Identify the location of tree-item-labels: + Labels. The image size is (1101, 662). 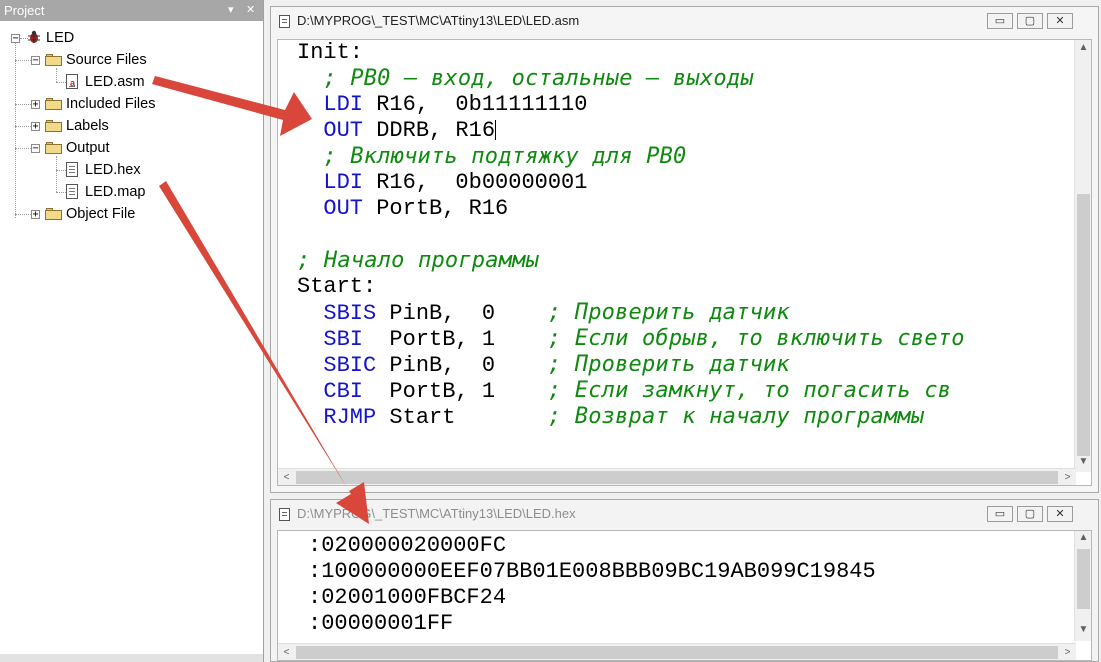
(130, 126).